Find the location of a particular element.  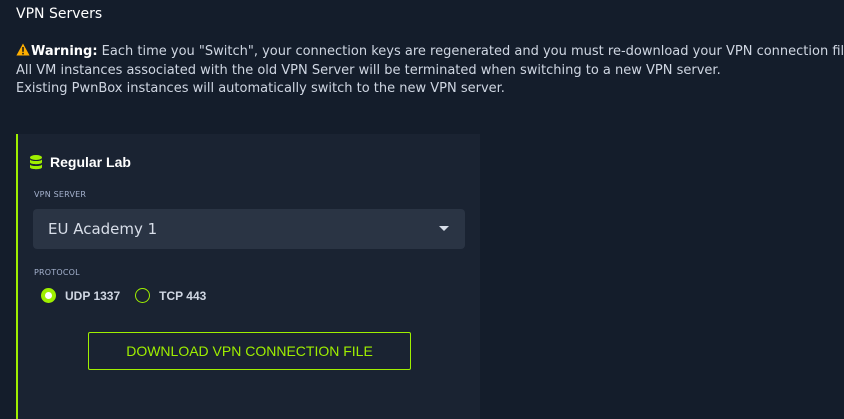

card-header: Regular Lab is located at coordinates (80, 162).